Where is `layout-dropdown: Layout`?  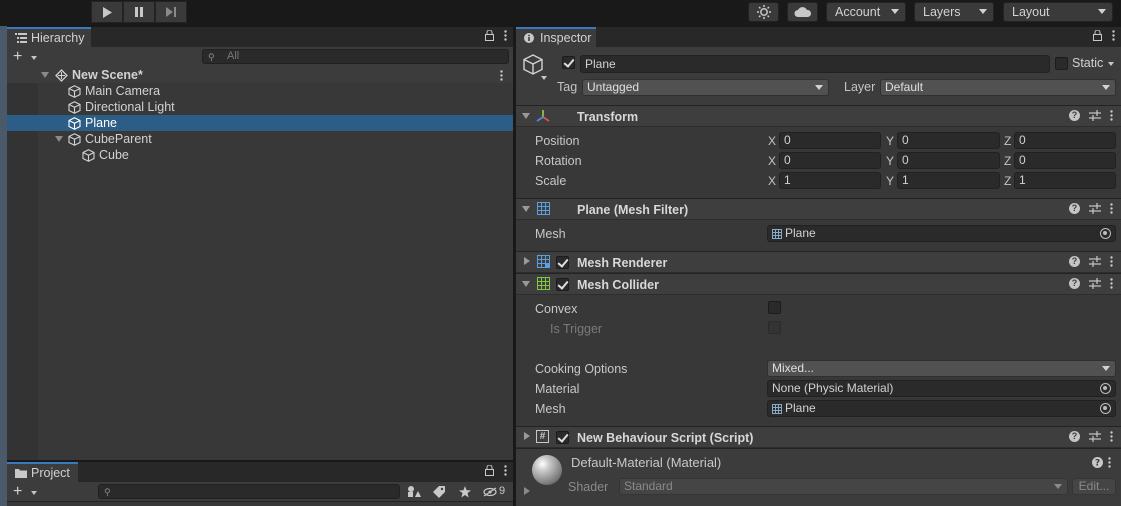 layout-dropdown: Layout is located at coordinates (1058, 12).